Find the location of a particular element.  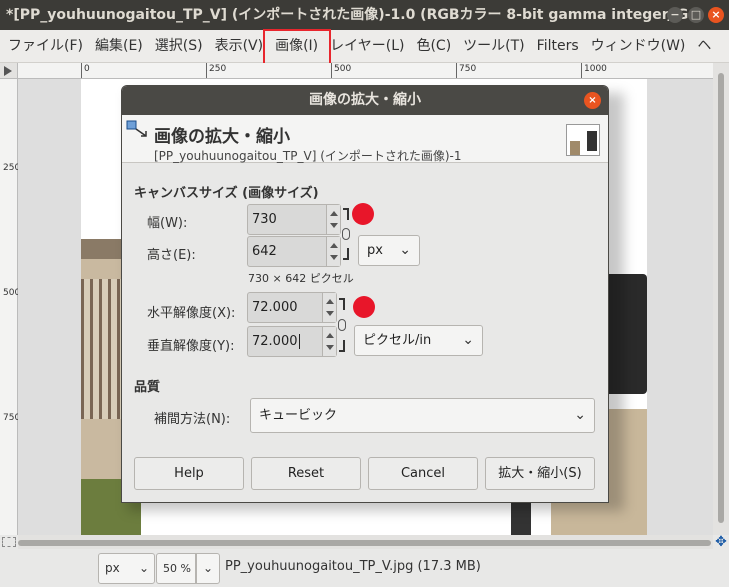

width-input: 730 is located at coordinates (294, 219).